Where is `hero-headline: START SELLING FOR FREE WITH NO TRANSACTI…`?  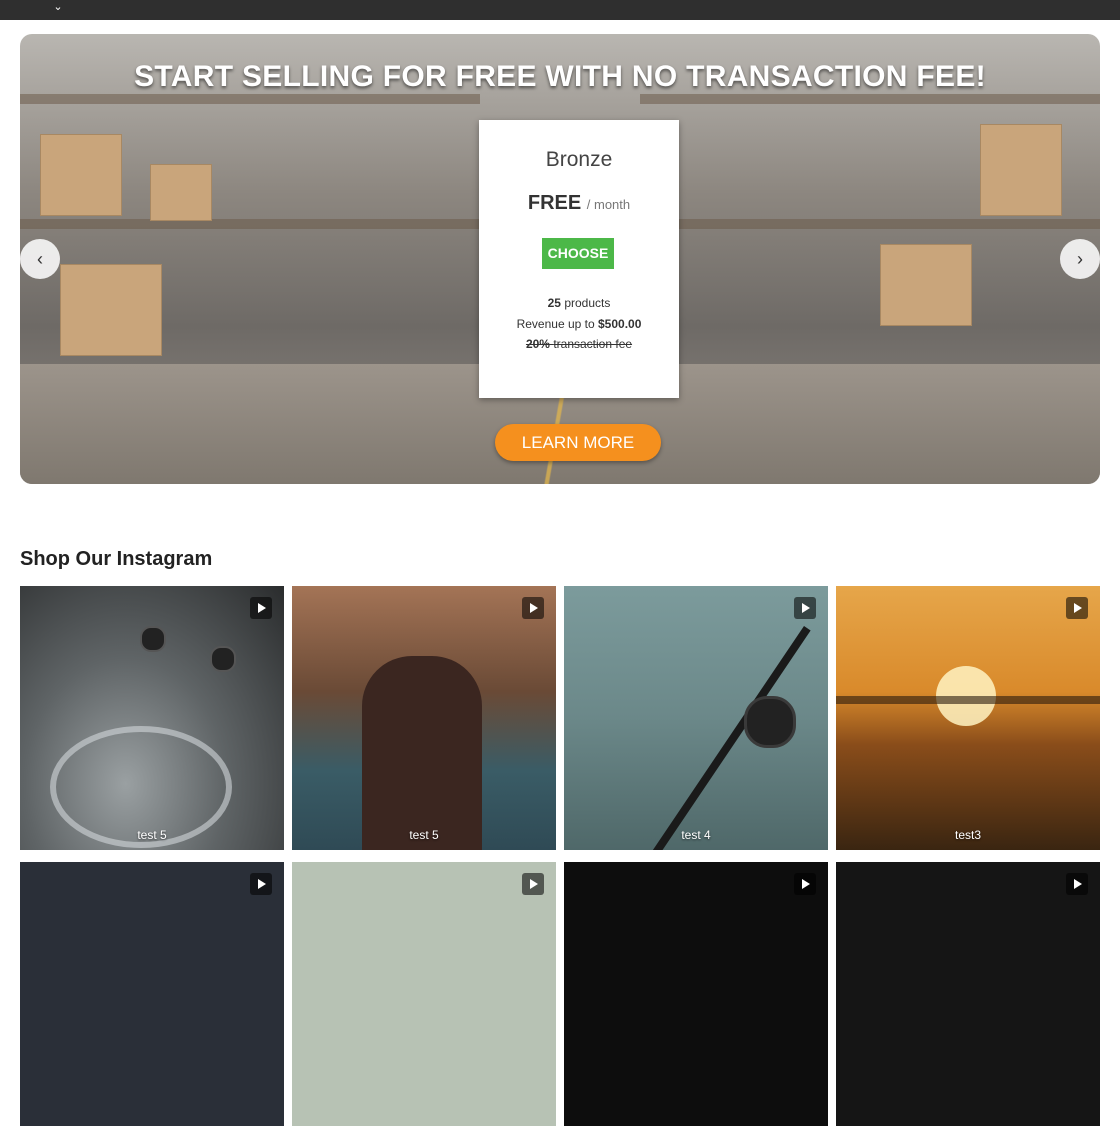 hero-headline: START SELLING FOR FREE WITH NO TRANSACTI… is located at coordinates (560, 76).